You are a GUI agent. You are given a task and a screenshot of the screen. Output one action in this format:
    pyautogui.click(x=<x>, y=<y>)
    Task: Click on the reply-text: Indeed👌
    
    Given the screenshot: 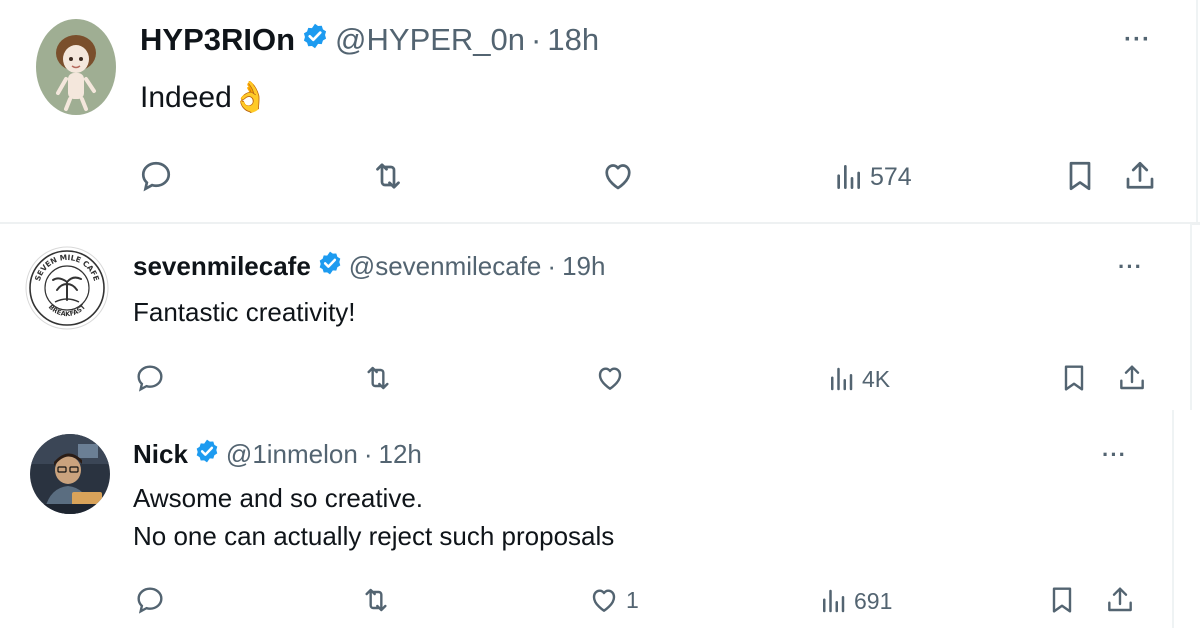 What is the action you would take?
    pyautogui.click(x=204, y=98)
    